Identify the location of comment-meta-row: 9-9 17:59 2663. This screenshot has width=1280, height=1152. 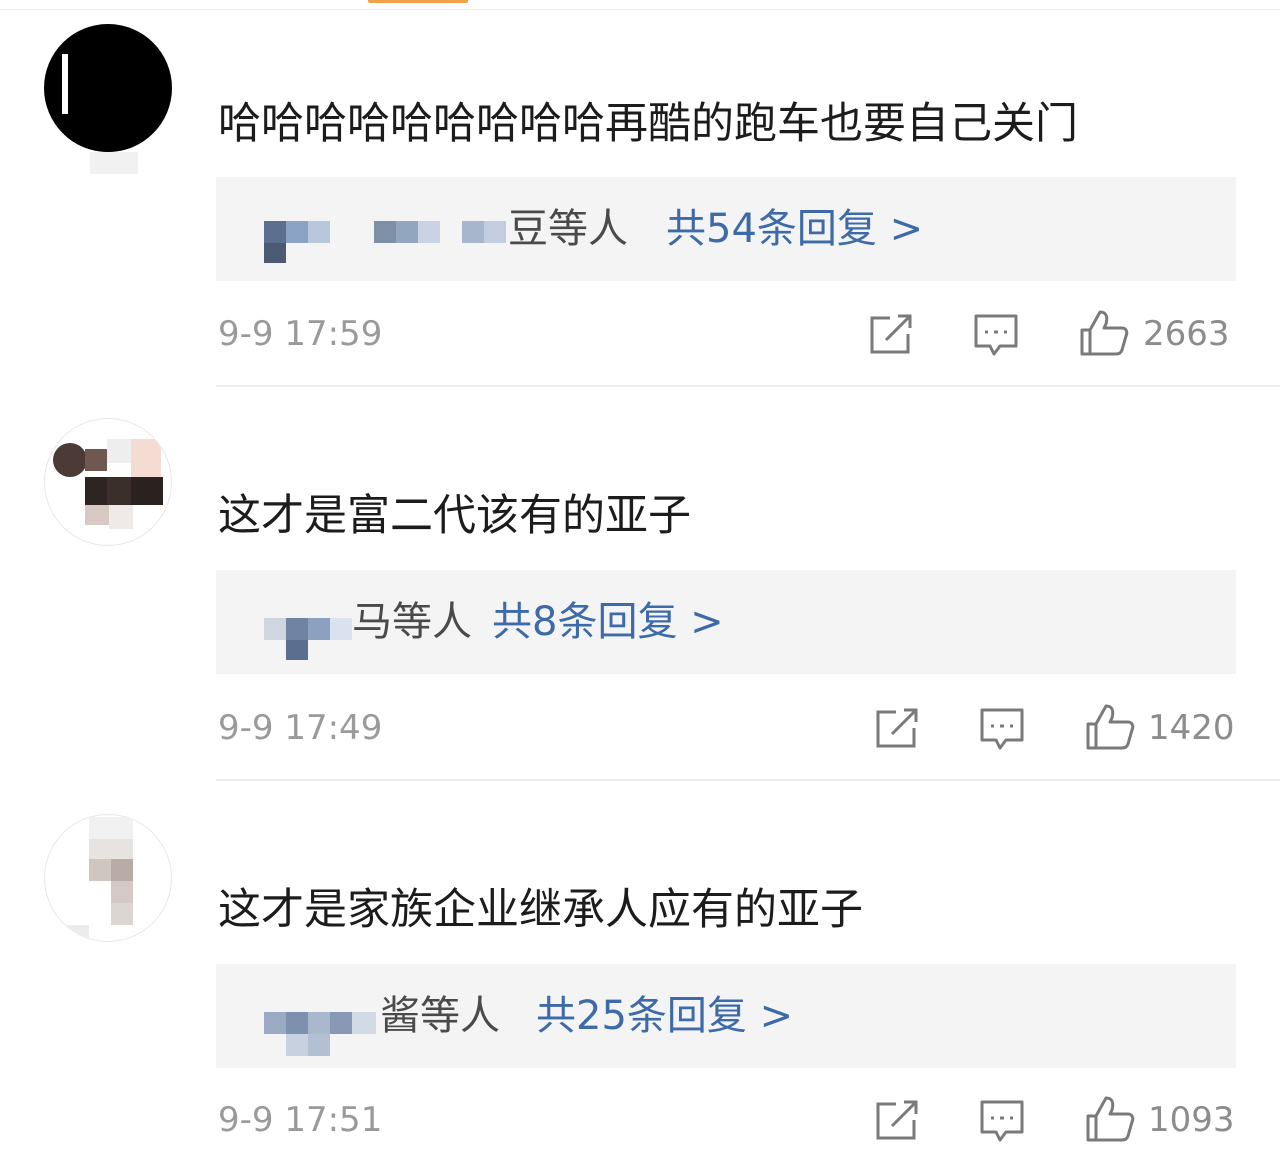
(640, 334).